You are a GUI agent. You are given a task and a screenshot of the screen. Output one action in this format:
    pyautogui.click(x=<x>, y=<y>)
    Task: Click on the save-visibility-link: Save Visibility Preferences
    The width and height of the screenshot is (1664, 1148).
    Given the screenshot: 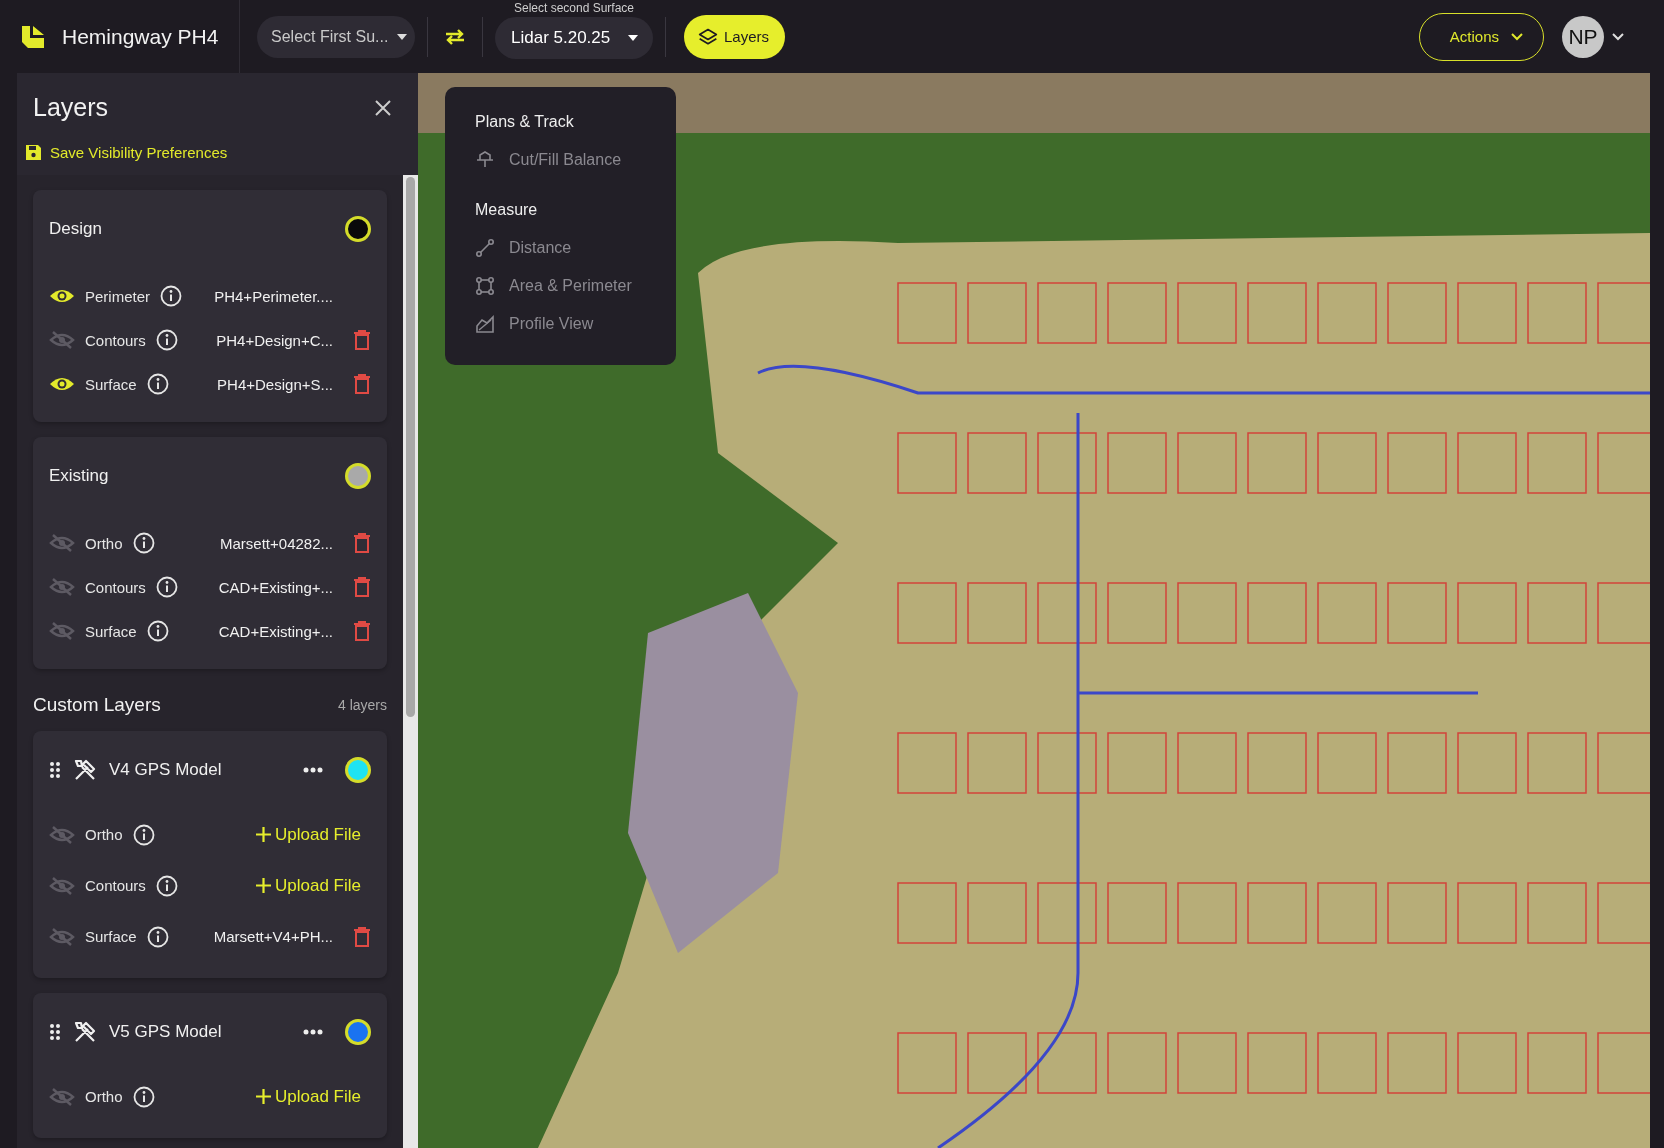 What is the action you would take?
    pyautogui.click(x=139, y=152)
    